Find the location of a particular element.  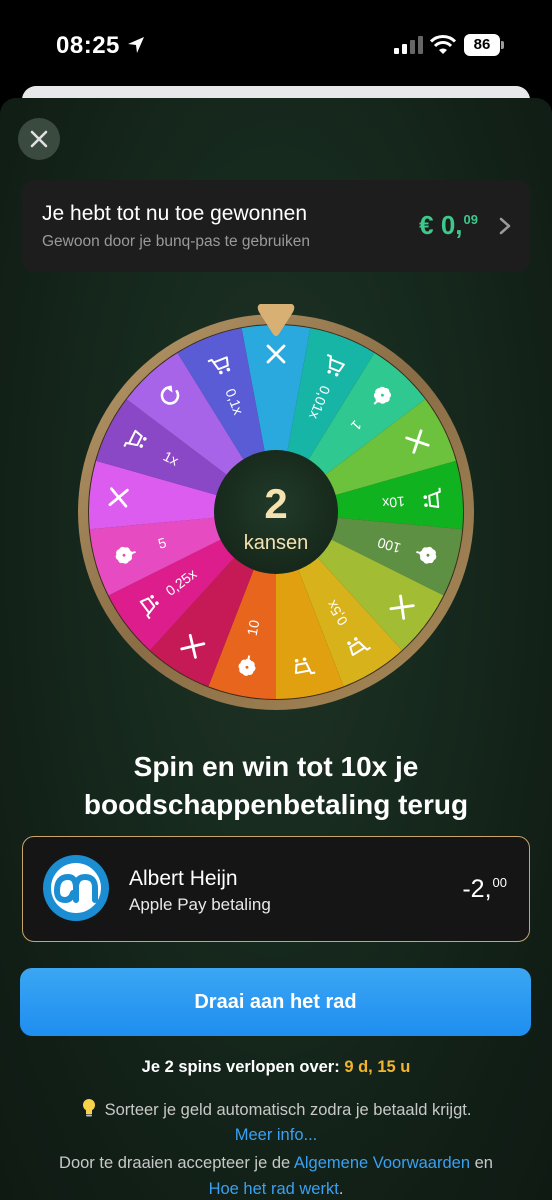

expiry-value: 9 d, 15 u is located at coordinates (377, 1067).